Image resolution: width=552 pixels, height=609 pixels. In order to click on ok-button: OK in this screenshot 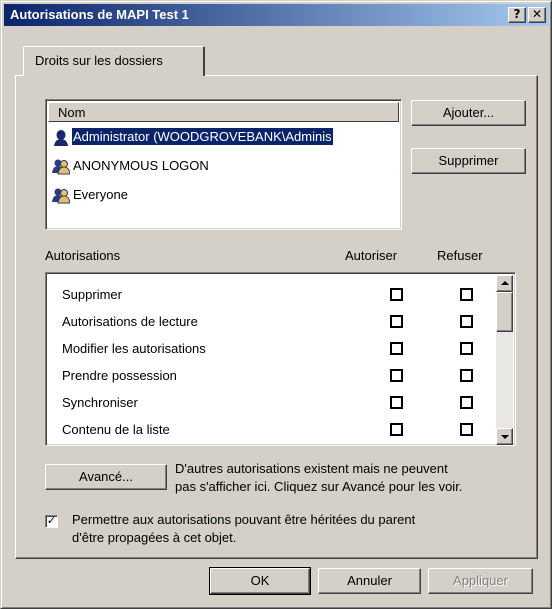, I will do `click(260, 581)`.